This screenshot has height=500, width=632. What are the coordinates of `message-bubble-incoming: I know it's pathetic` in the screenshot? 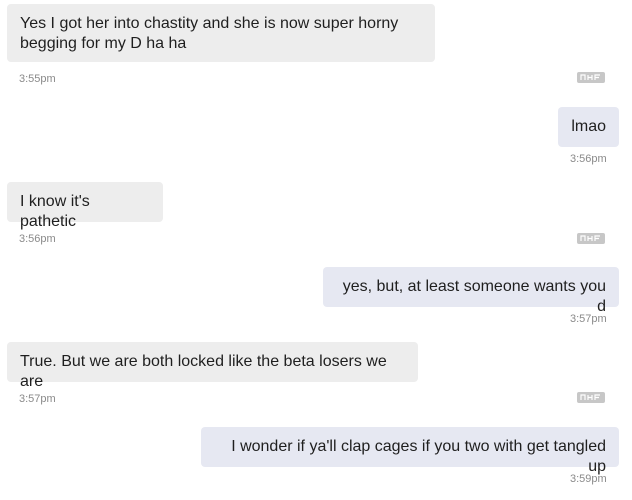 It's located at (85, 206).